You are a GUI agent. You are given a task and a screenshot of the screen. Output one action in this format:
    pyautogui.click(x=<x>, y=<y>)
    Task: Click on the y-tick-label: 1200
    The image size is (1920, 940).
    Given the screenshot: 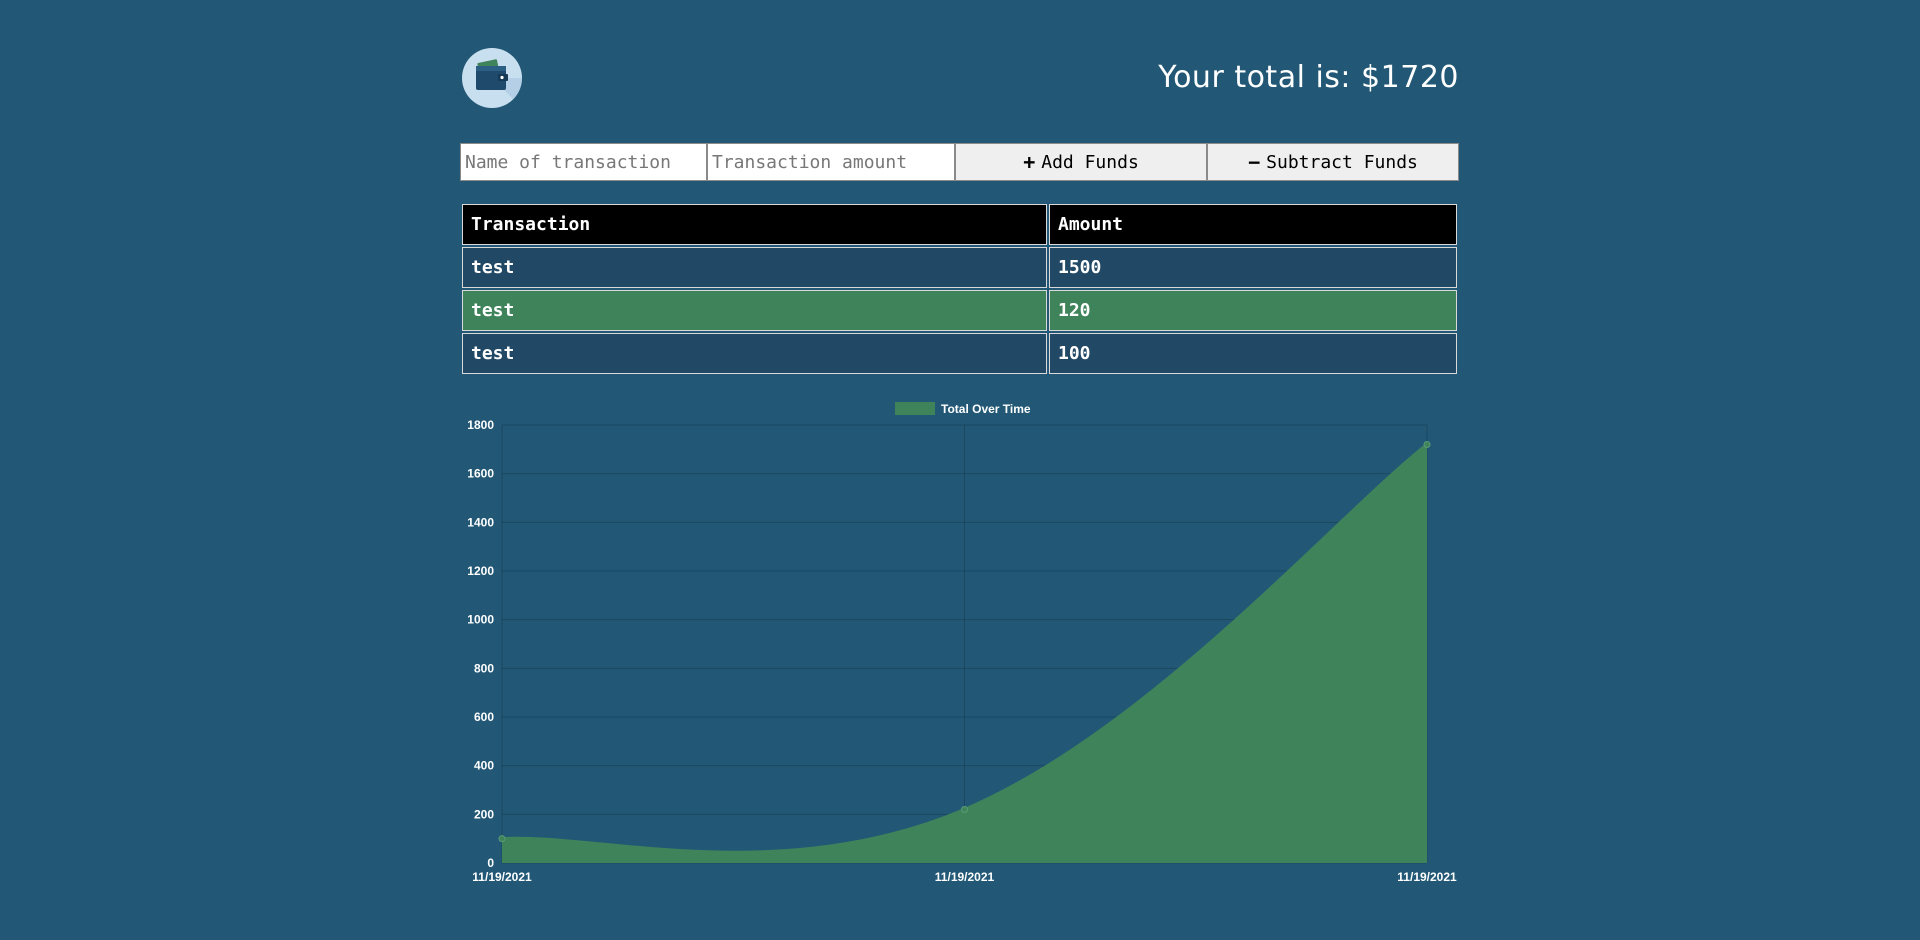 What is the action you would take?
    pyautogui.click(x=480, y=571)
    